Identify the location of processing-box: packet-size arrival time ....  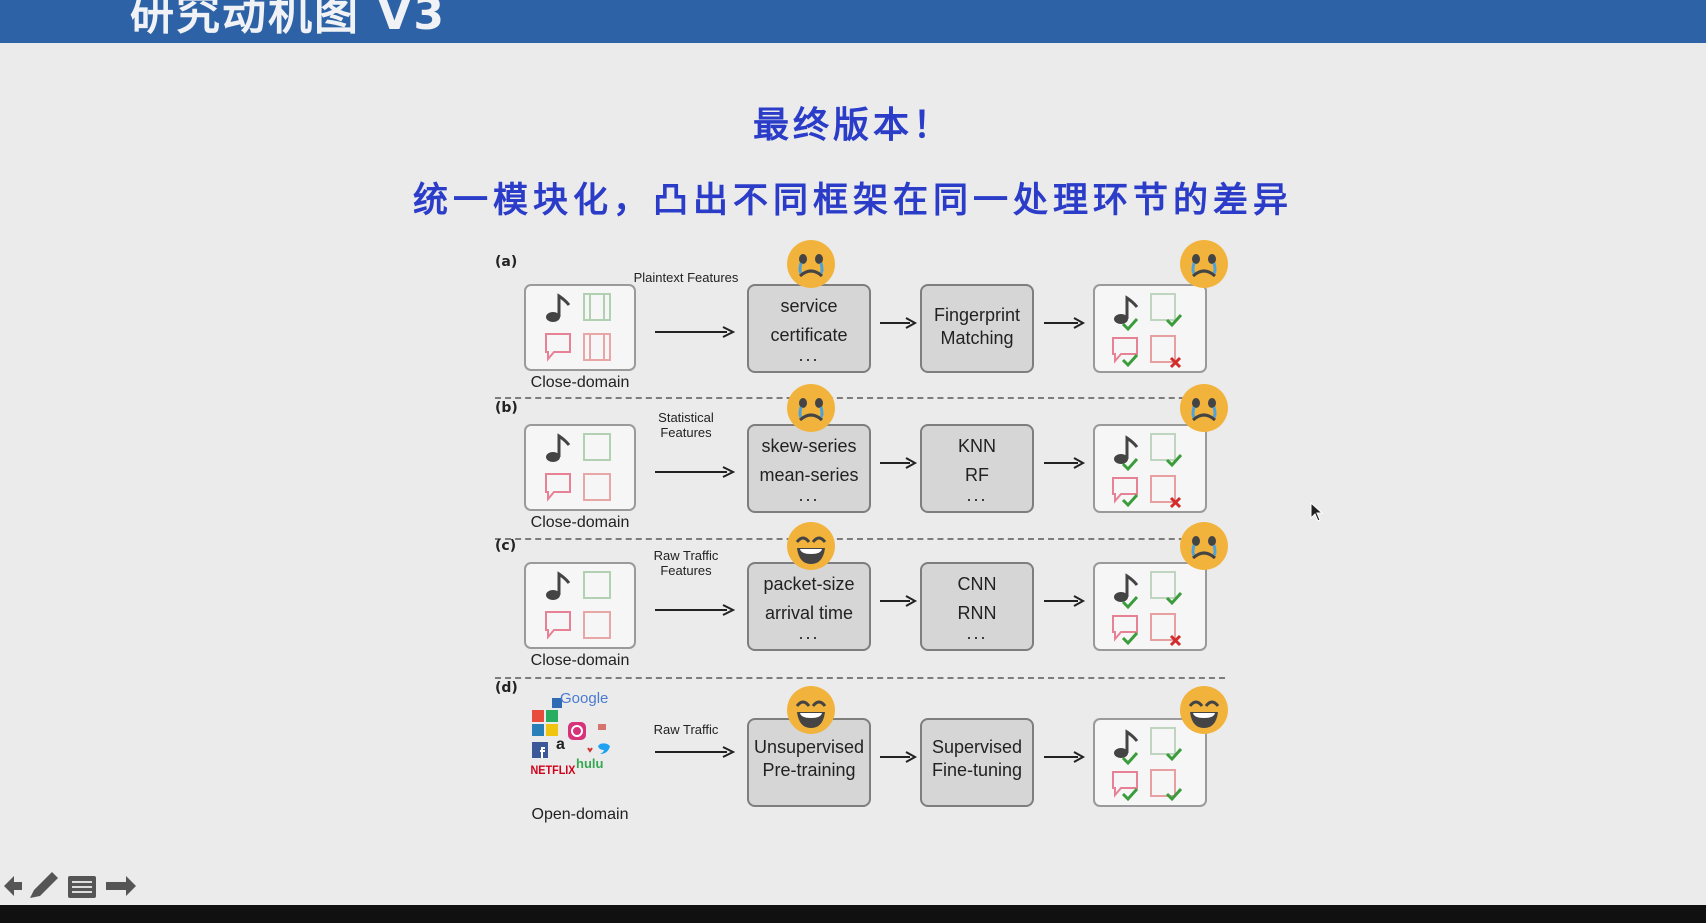
(809, 606).